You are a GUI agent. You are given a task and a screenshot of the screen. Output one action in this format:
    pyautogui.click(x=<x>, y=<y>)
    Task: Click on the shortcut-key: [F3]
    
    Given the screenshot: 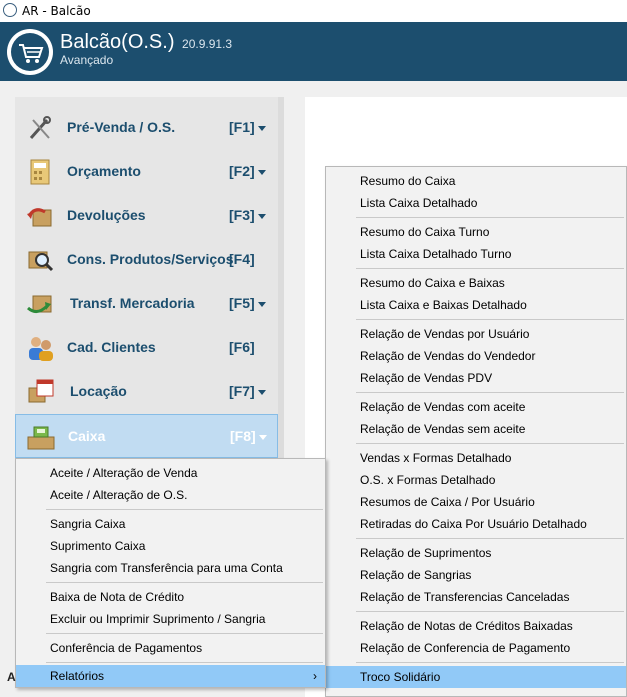 What is the action you would take?
    pyautogui.click(x=247, y=215)
    